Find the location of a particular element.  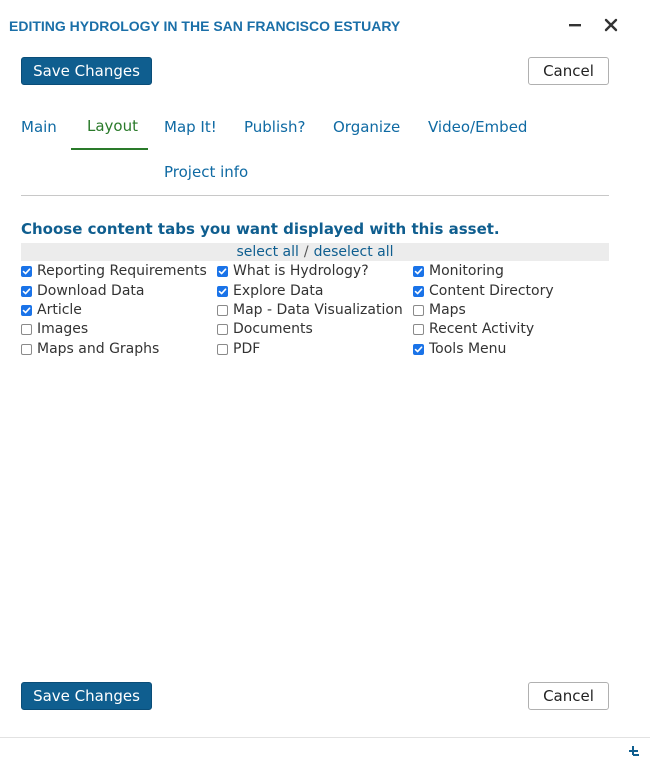

option-article: Article is located at coordinates (51, 310).